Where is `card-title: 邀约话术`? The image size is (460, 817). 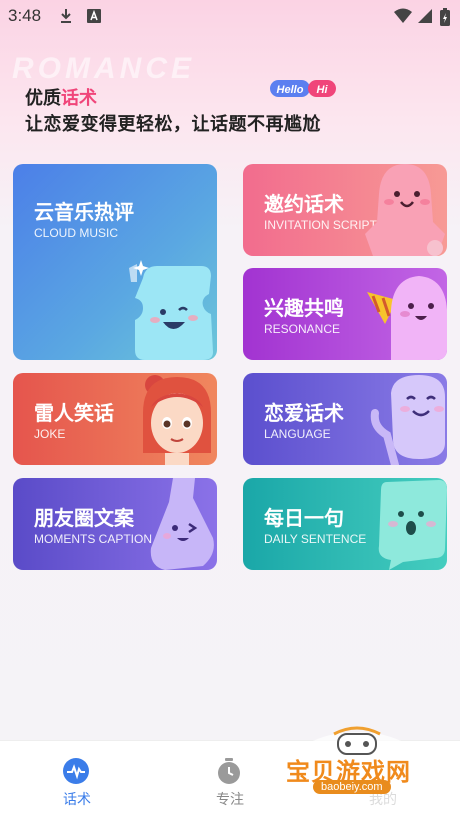
card-title: 邀约话术 is located at coordinates (304, 204).